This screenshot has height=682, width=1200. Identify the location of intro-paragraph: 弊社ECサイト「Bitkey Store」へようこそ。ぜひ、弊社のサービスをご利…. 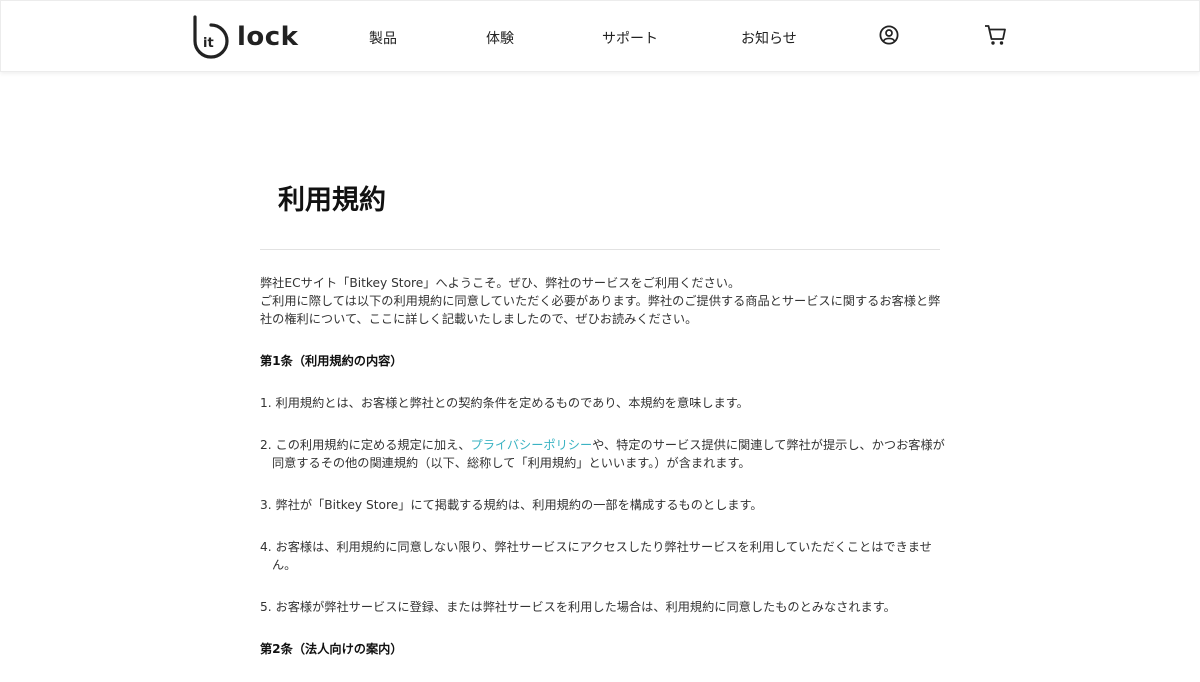
(605, 301).